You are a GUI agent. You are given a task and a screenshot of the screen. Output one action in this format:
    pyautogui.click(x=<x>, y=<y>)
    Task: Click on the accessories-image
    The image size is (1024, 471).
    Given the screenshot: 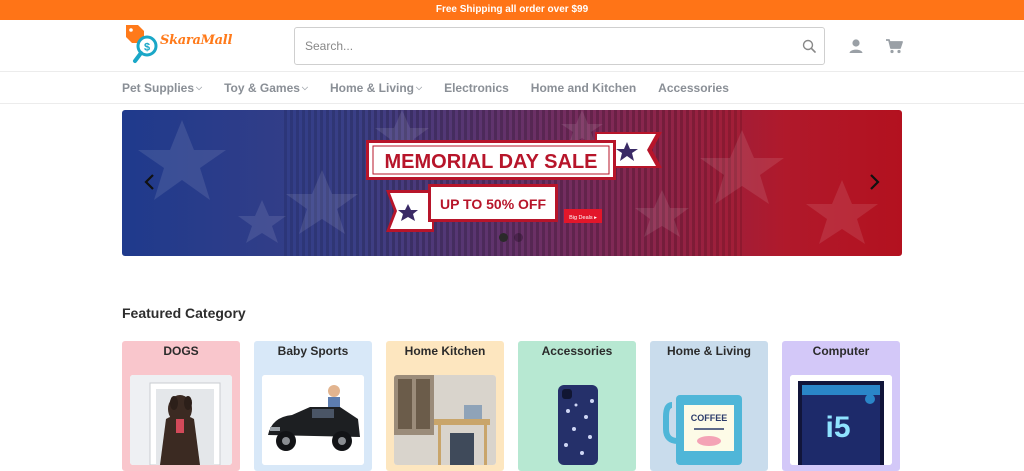 What is the action you would take?
    pyautogui.click(x=577, y=420)
    